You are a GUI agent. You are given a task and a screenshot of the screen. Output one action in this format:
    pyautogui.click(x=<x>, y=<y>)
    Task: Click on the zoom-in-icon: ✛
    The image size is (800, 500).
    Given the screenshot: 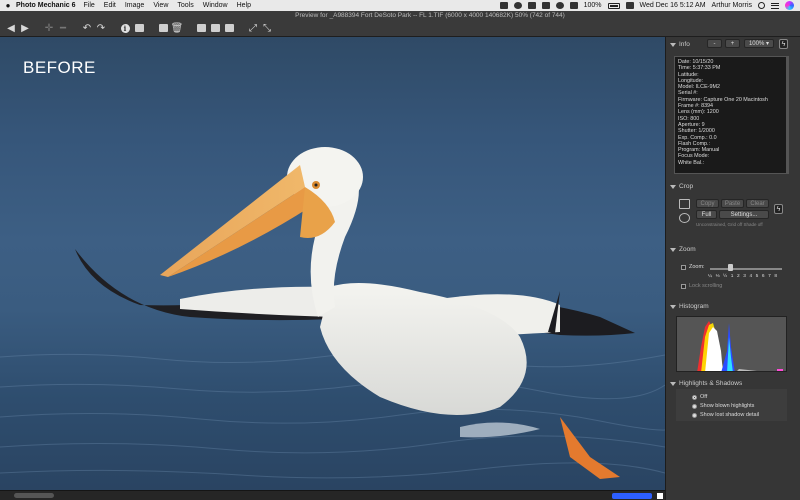 What is the action you would take?
    pyautogui.click(x=49, y=28)
    